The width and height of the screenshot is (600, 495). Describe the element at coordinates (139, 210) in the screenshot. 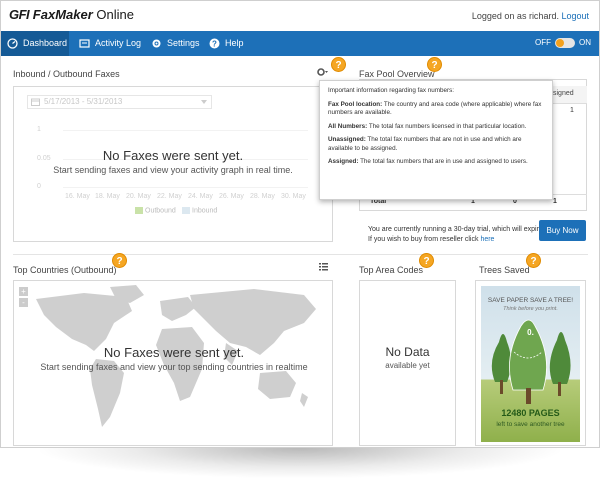

I see `legend-outbound-swatch` at that location.